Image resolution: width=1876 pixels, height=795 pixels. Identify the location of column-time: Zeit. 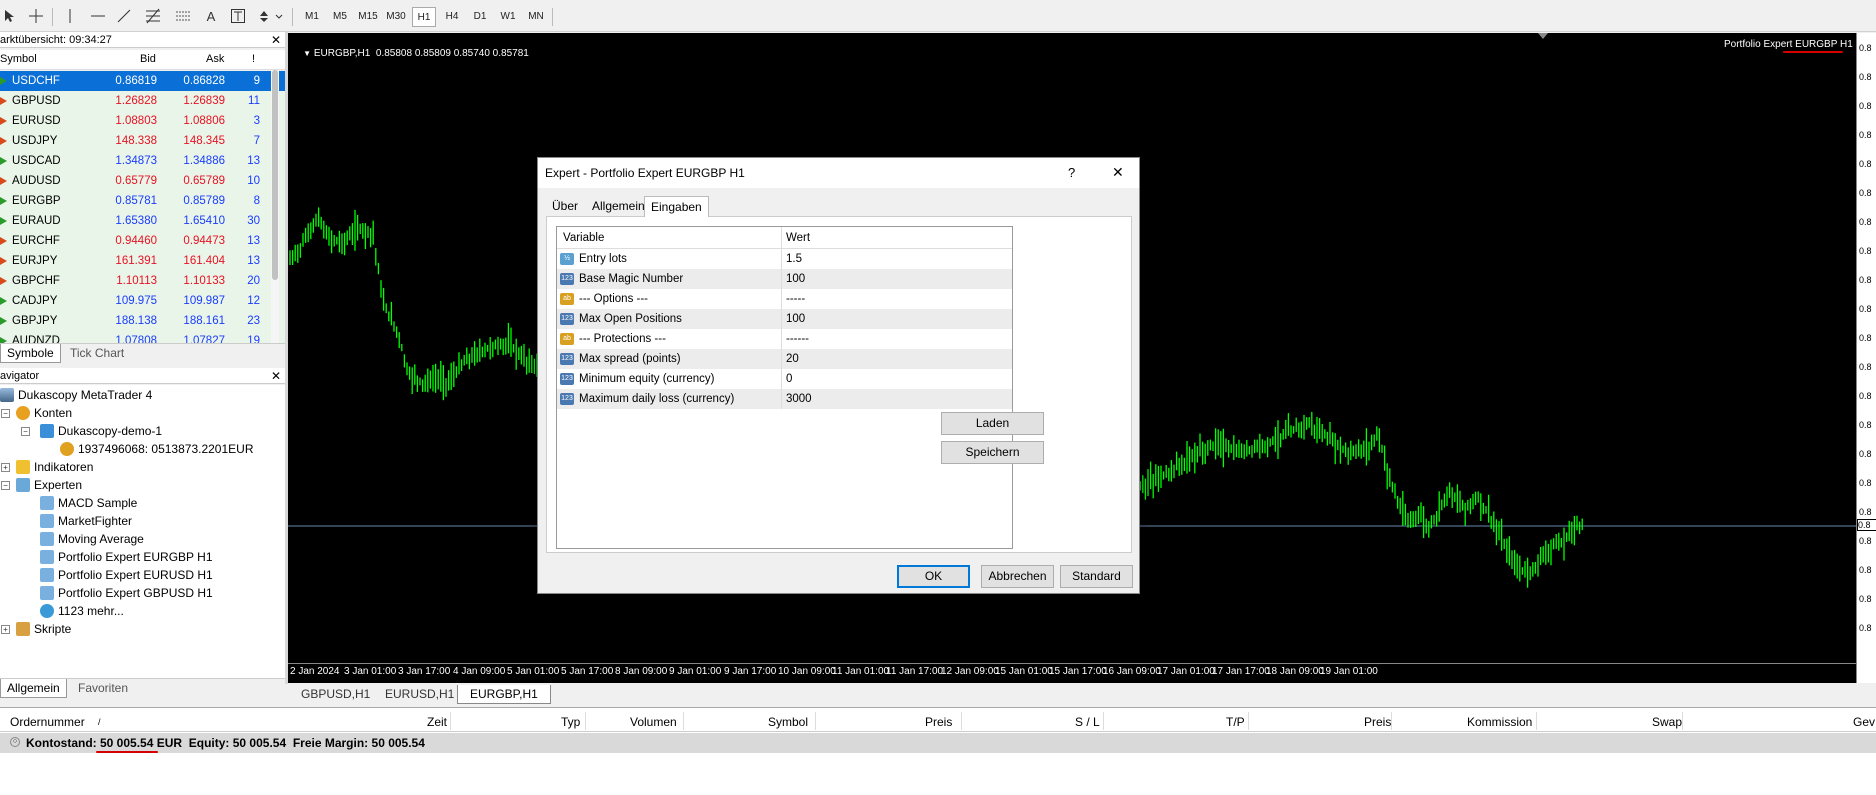
(437, 722).